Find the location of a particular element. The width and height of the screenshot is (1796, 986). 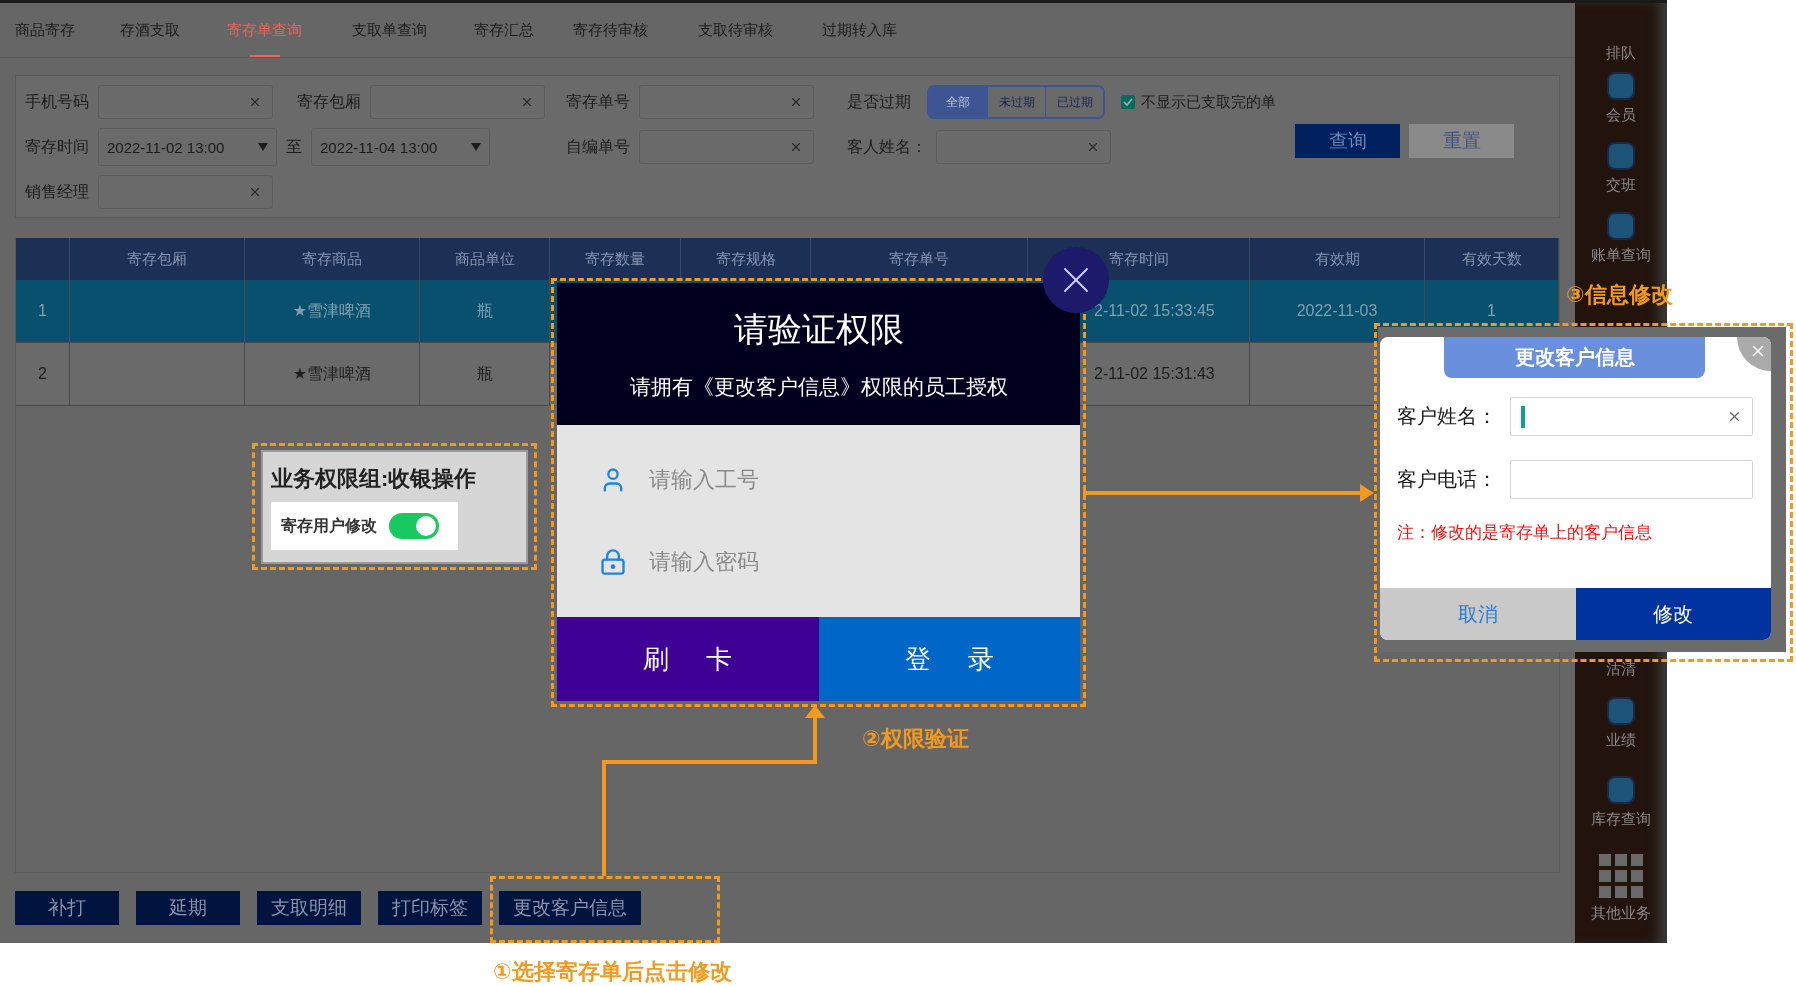

annotation-text: ①选择寄存单后点击修改 is located at coordinates (612, 972).